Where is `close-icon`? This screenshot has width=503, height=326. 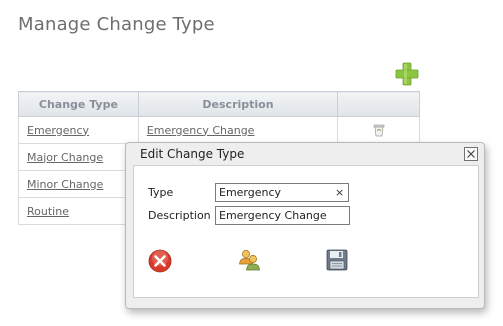 close-icon is located at coordinates (471, 154).